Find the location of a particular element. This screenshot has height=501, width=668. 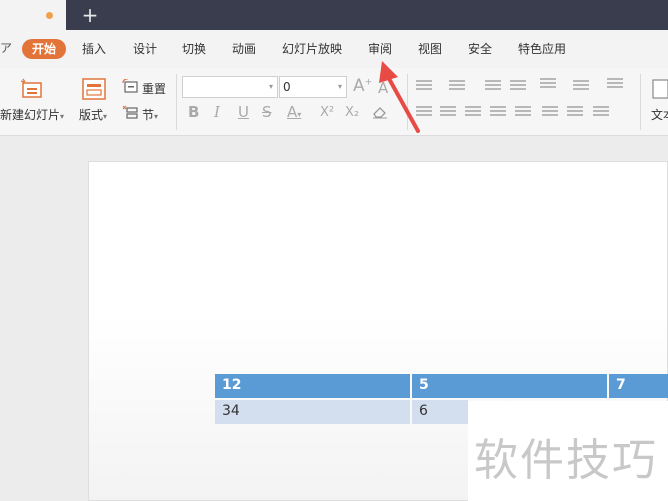

font-size-value: 0 is located at coordinates (287, 87).